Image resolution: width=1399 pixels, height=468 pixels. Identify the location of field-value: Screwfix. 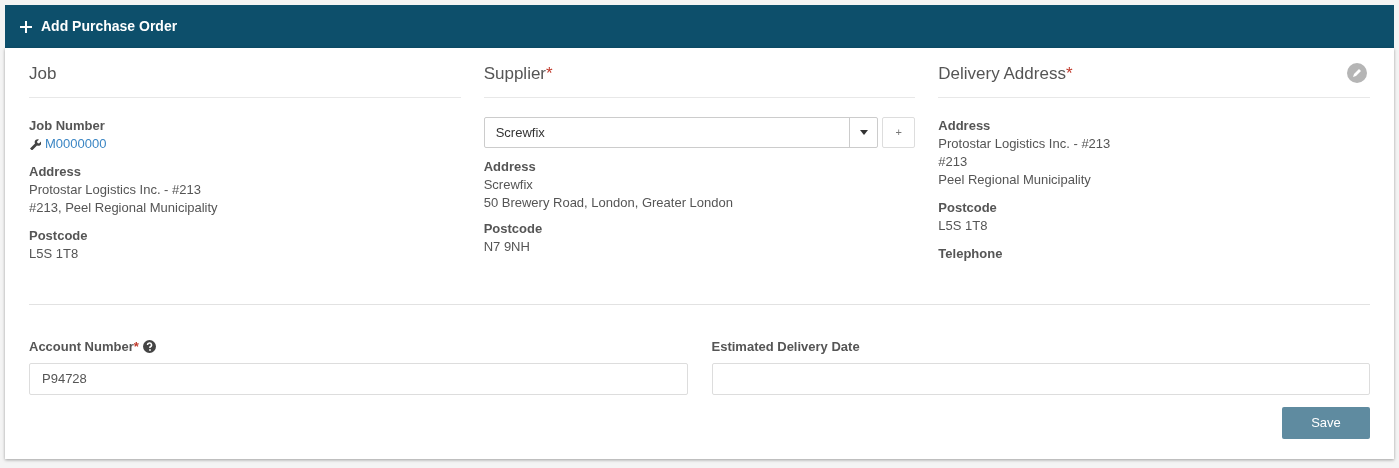
(508, 185).